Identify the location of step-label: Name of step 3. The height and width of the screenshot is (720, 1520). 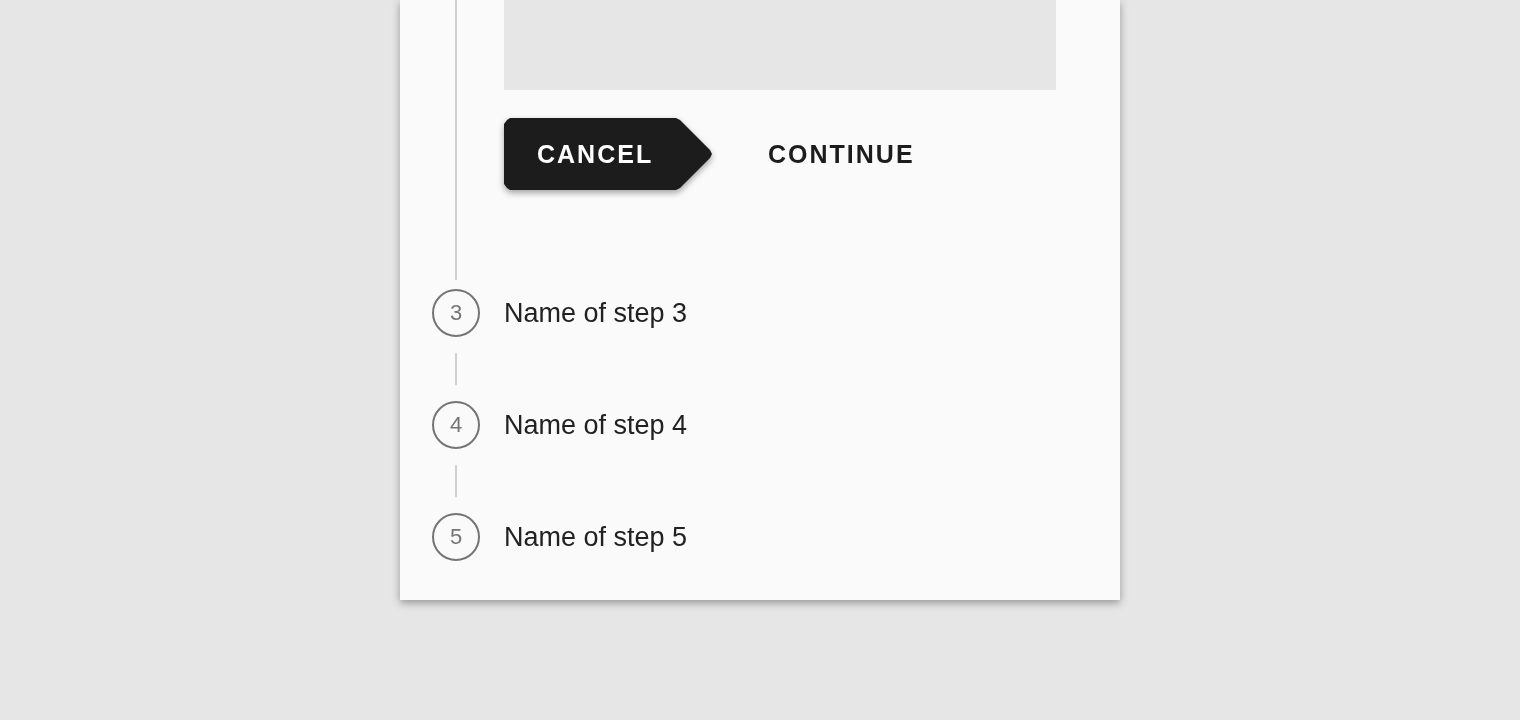
(596, 313).